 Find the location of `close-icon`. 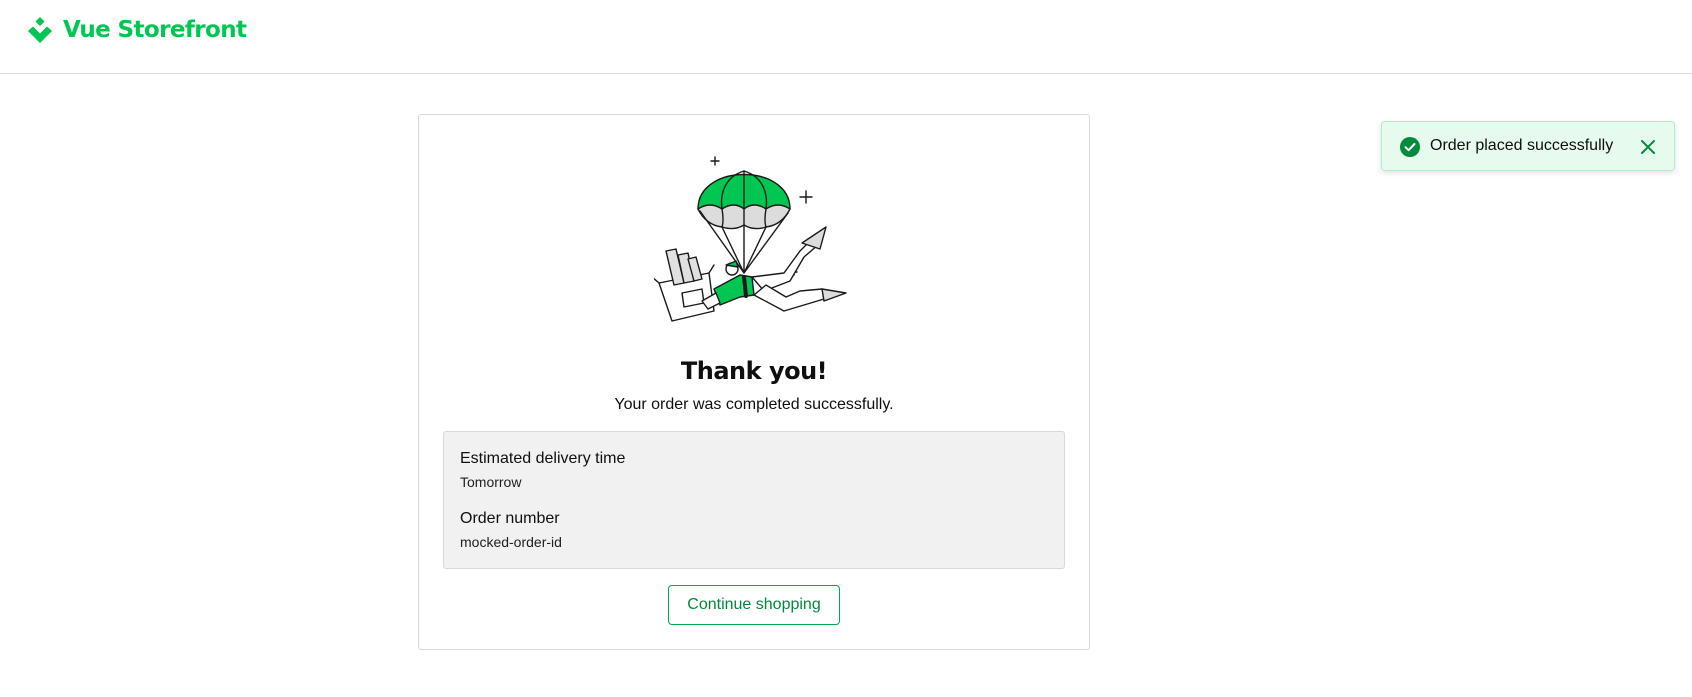

close-icon is located at coordinates (1648, 147).